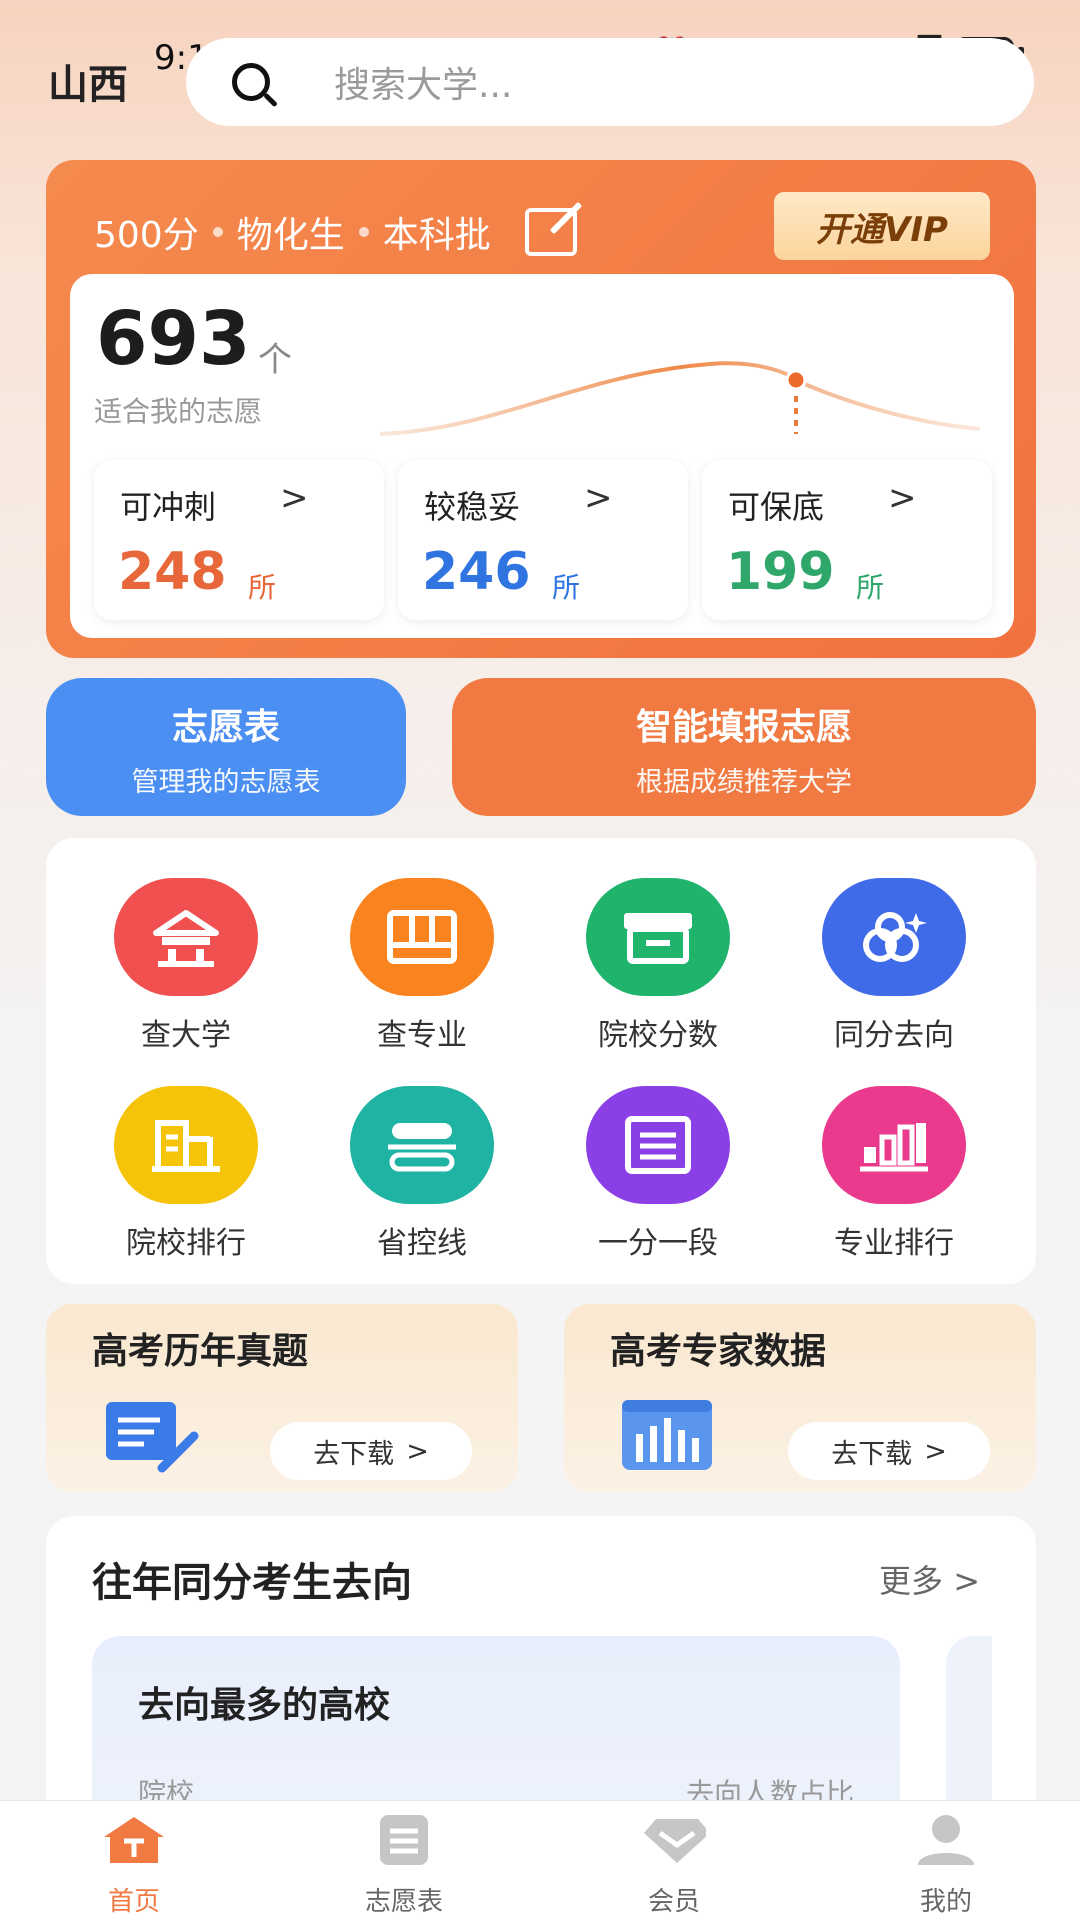  What do you see at coordinates (436, 235) in the screenshot?
I see `batch-value: 本科批` at bounding box center [436, 235].